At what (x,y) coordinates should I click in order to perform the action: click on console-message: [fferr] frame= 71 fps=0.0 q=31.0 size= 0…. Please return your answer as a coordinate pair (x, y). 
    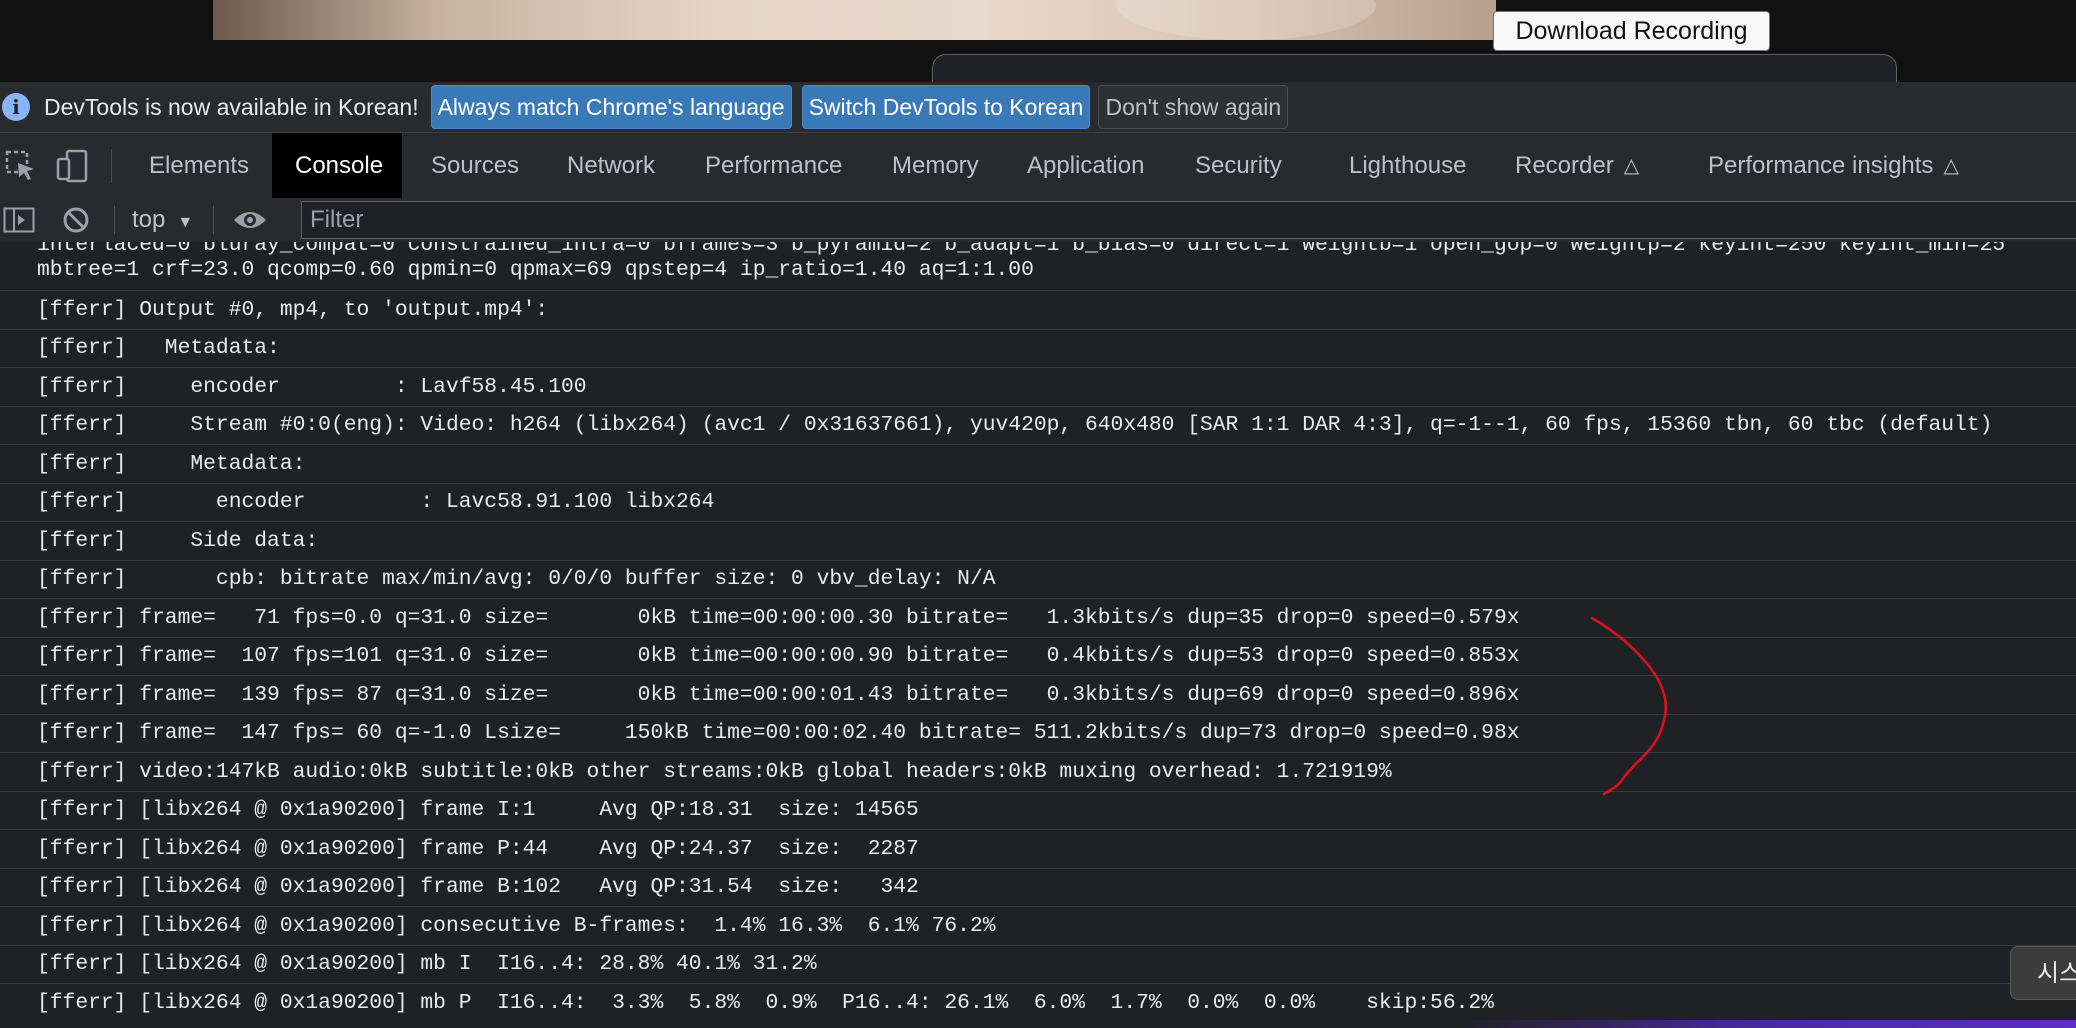
    Looking at the image, I should click on (1038, 618).